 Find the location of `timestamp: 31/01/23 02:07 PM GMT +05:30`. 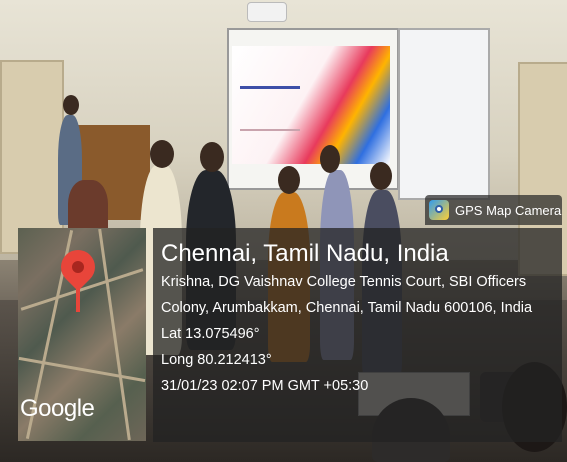

timestamp: 31/01/23 02:07 PM GMT +05:30 is located at coordinates (265, 386).